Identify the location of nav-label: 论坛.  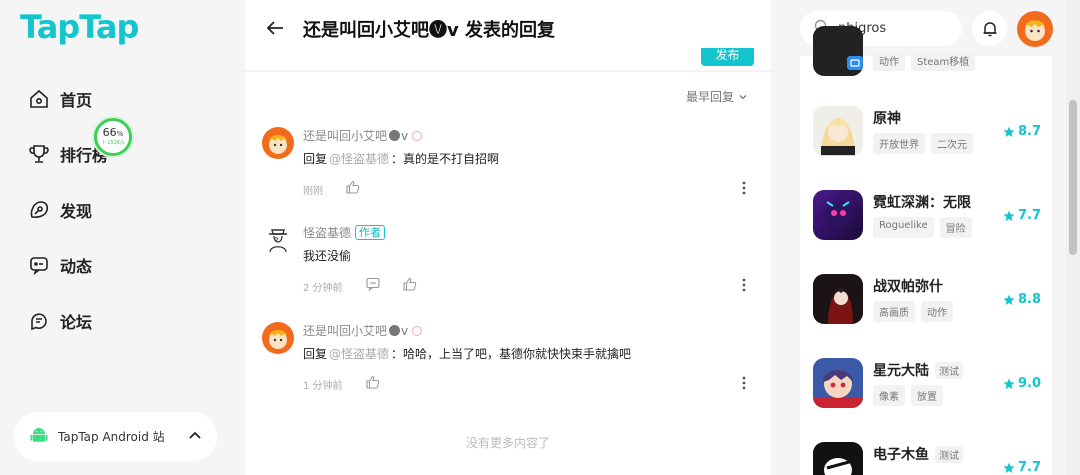
(76, 322).